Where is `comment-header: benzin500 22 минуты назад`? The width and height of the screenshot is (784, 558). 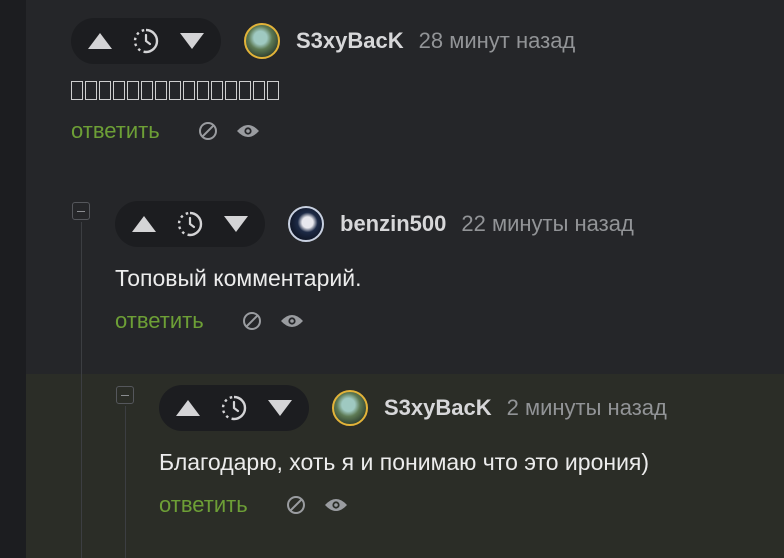
comment-header: benzin500 22 минуты назад is located at coordinates (374, 224).